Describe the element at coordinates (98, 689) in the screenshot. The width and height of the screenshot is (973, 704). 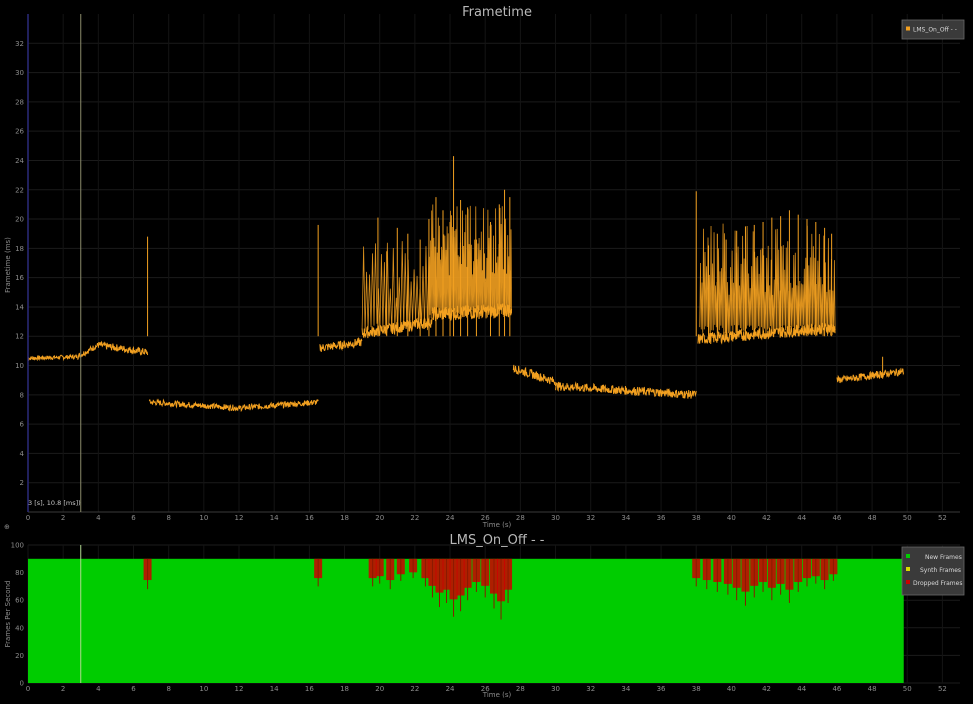
I see `fps-x-tick-label: 4` at that location.